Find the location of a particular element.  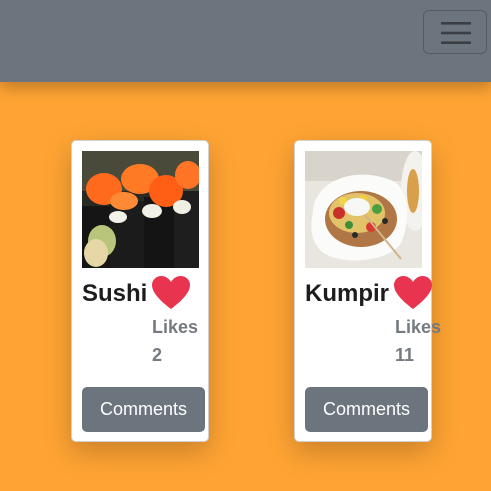

post-photo-kumpir is located at coordinates (363, 209).